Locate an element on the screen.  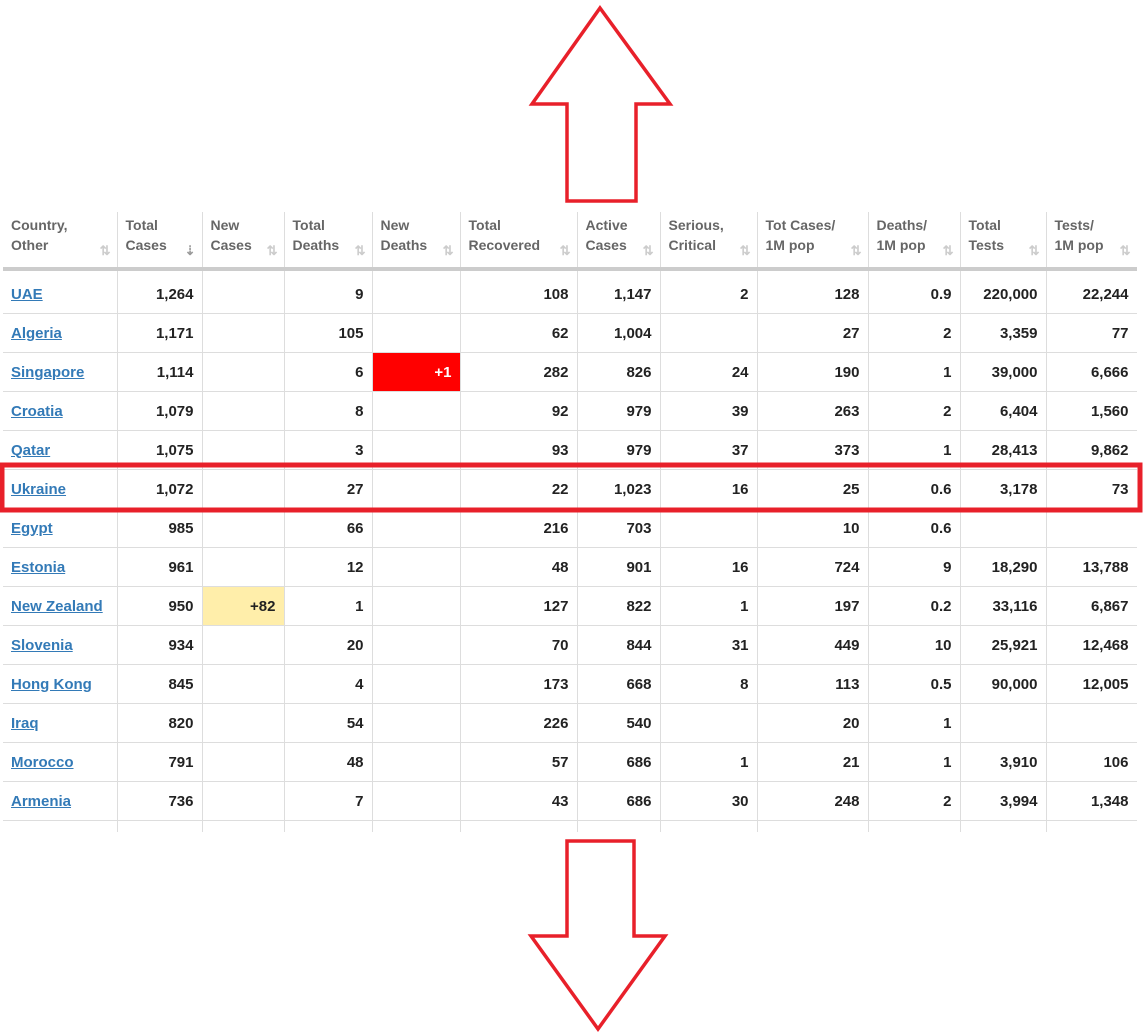
column-header: Total Deaths ⇅ is located at coordinates (328, 241).